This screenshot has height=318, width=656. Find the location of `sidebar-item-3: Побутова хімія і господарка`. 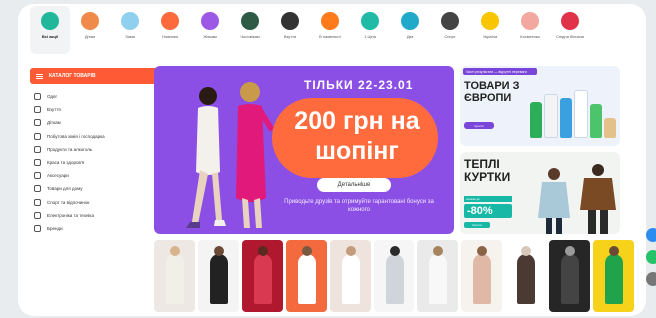

sidebar-item-3: Побутова хімія і господарка is located at coordinates (100, 136).